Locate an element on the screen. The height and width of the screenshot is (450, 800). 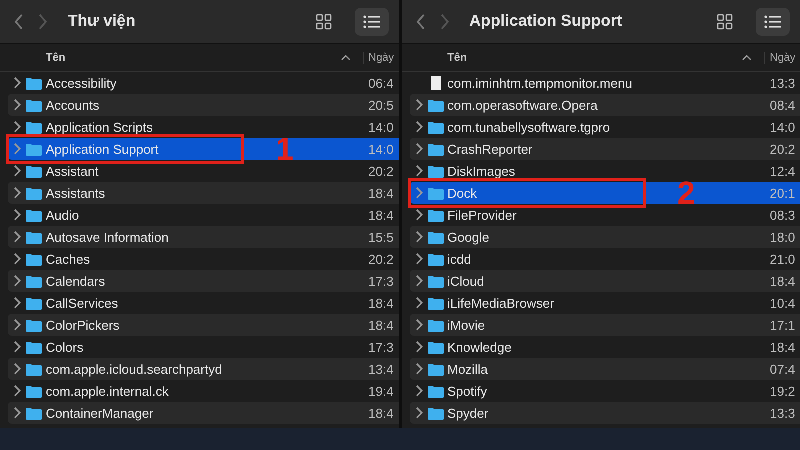
file-row: Accessibility 06:4 is located at coordinates (203, 83).